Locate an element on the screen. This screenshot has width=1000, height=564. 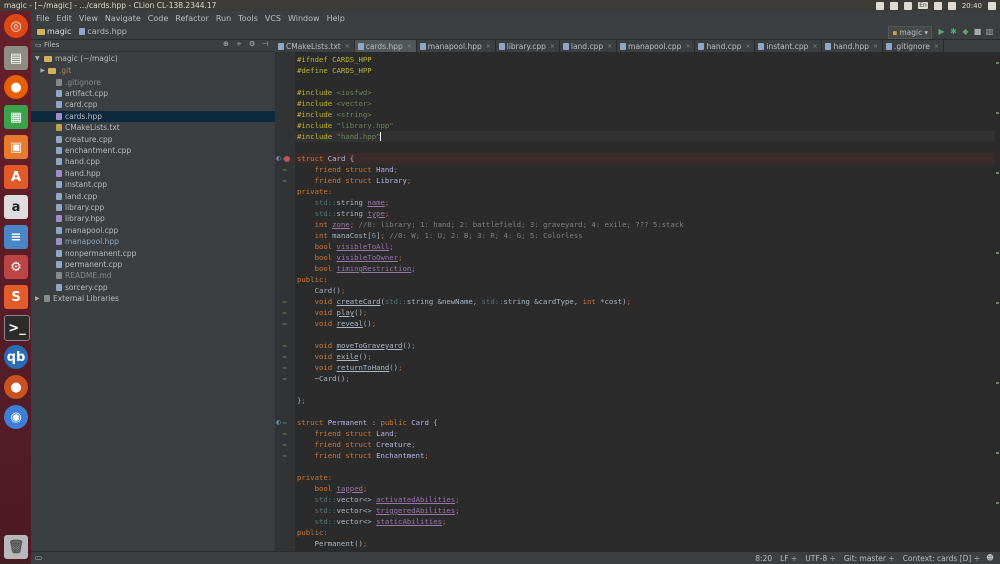
event-log-icon: ☻ is located at coordinates (990, 557).